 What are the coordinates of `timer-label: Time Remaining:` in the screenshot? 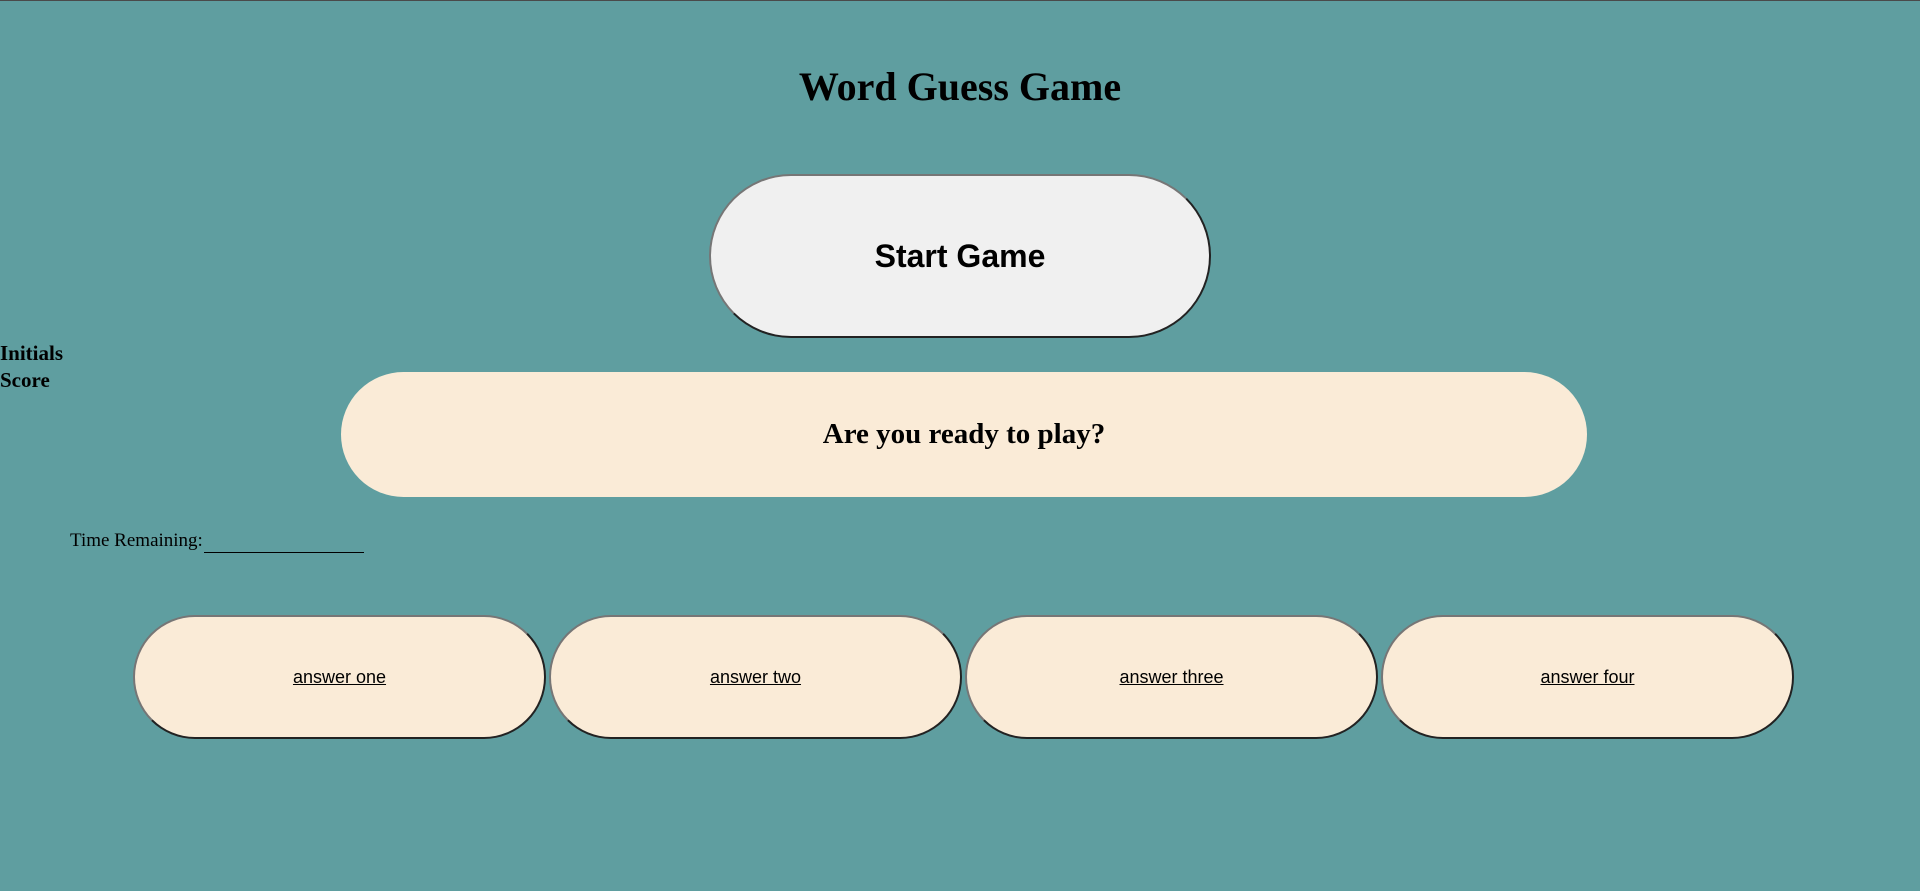 It's located at (136, 540).